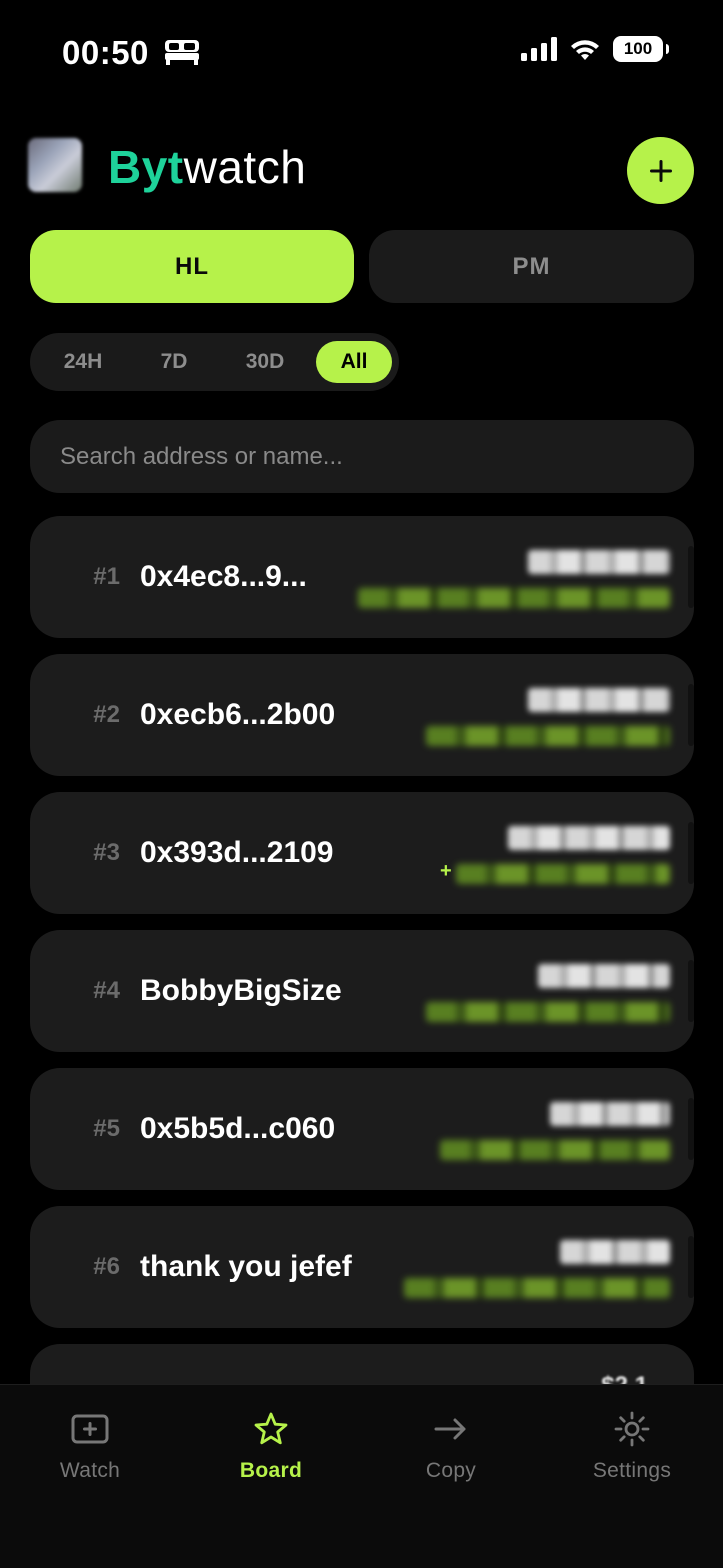  What do you see at coordinates (362, 1267) in the screenshot?
I see `leaderboard-row: #6 thank you jefef` at bounding box center [362, 1267].